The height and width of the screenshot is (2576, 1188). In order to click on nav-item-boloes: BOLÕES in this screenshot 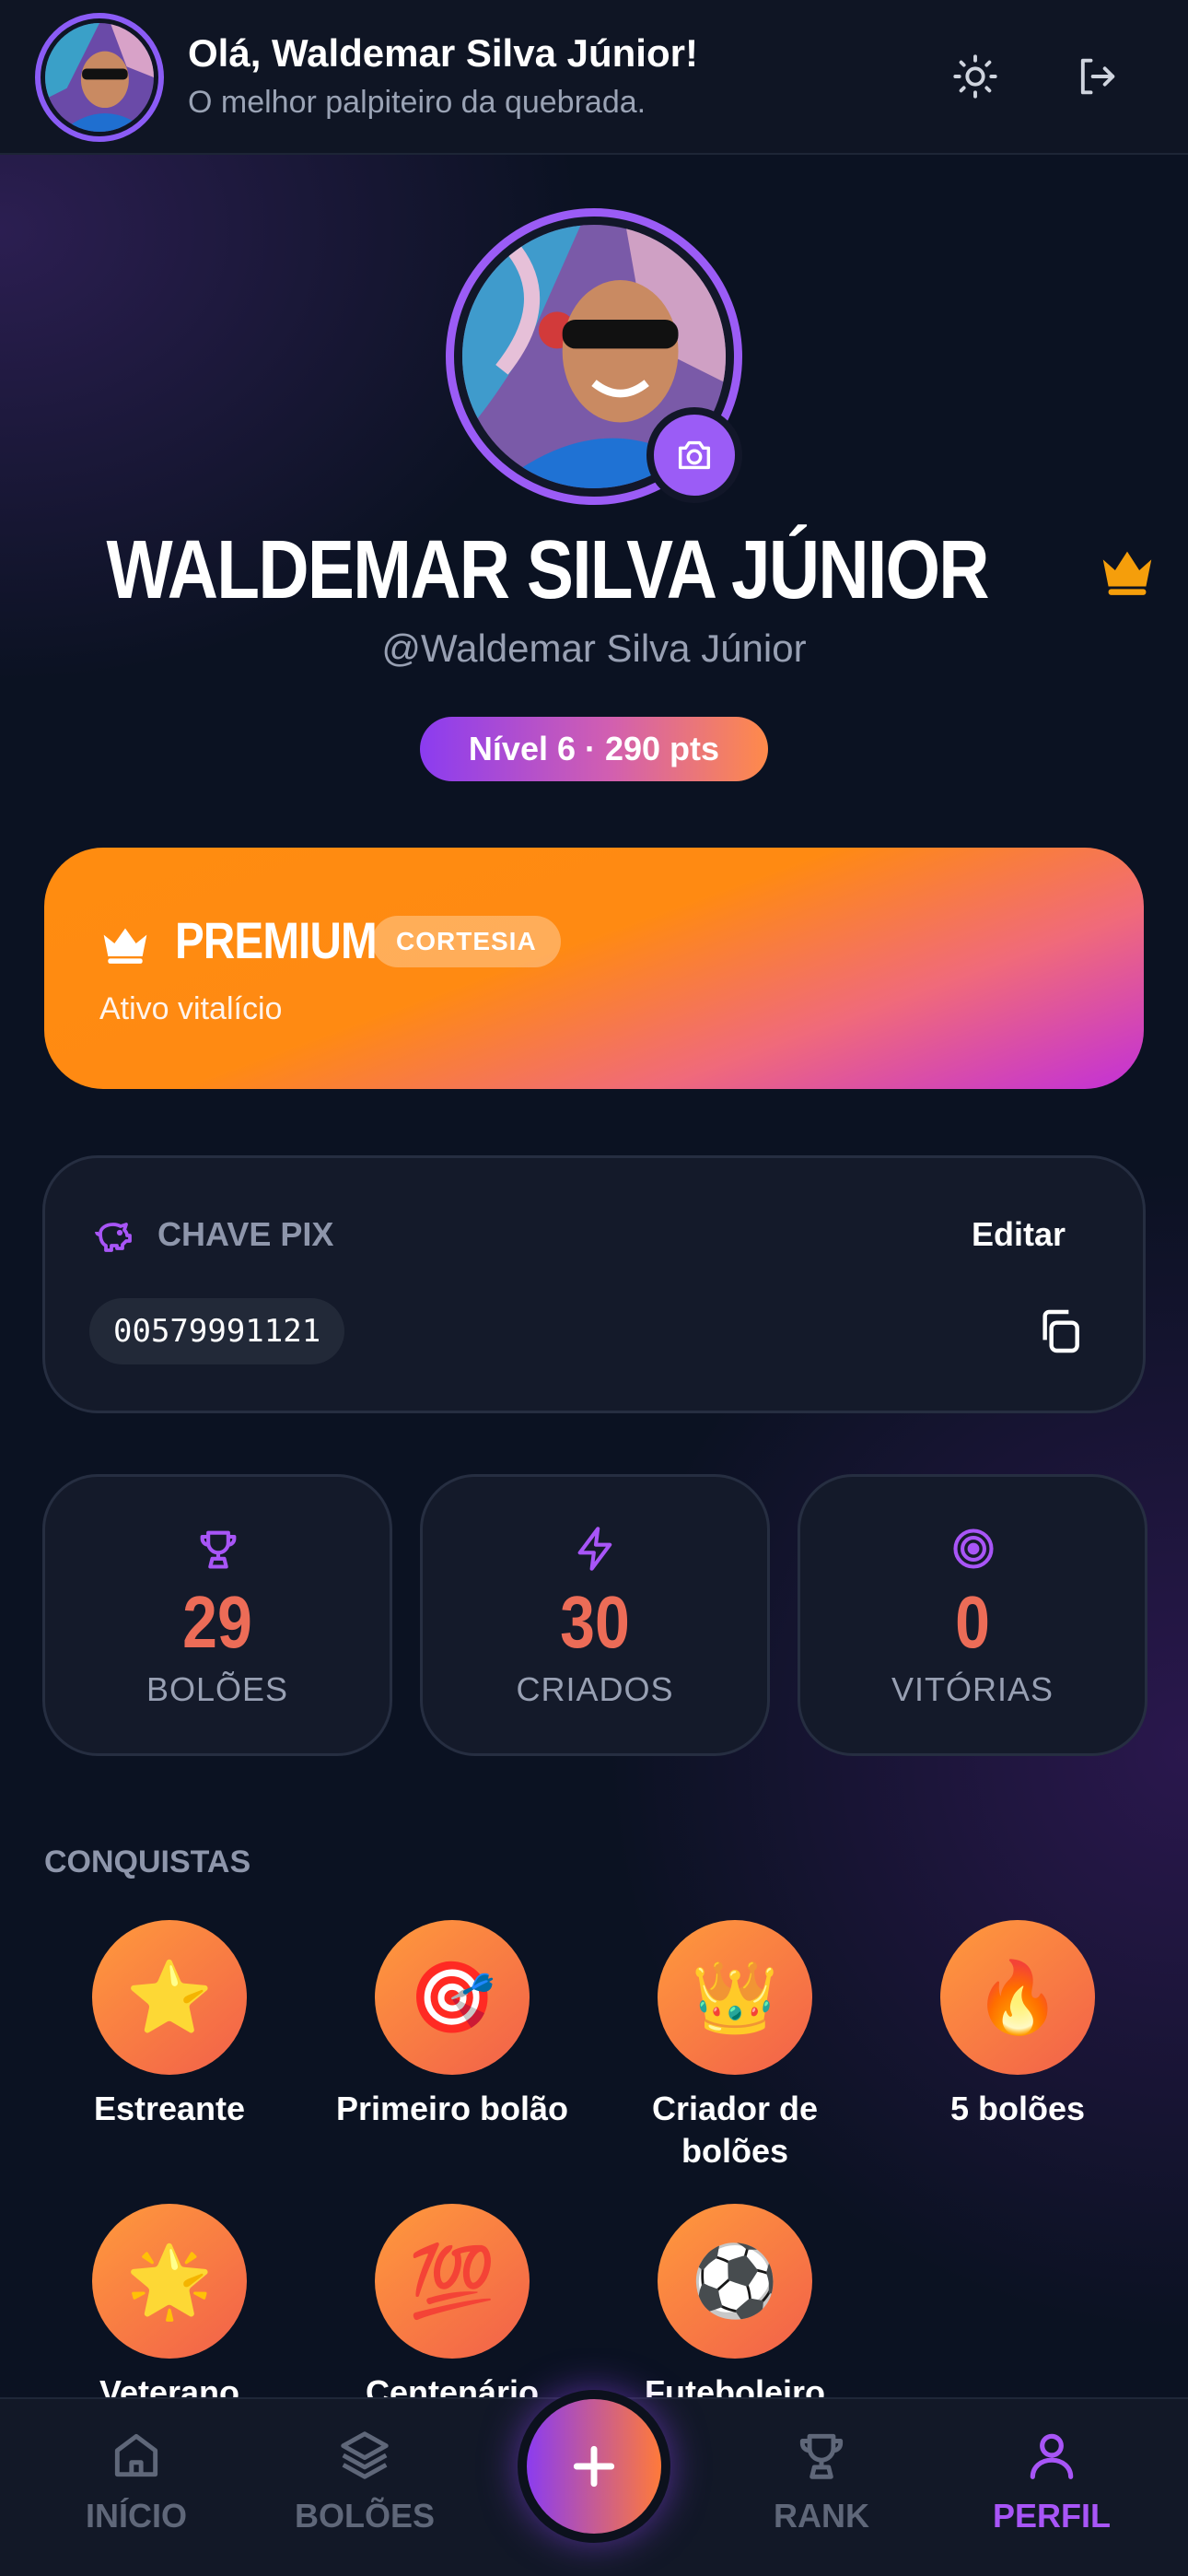, I will do `click(365, 2481)`.